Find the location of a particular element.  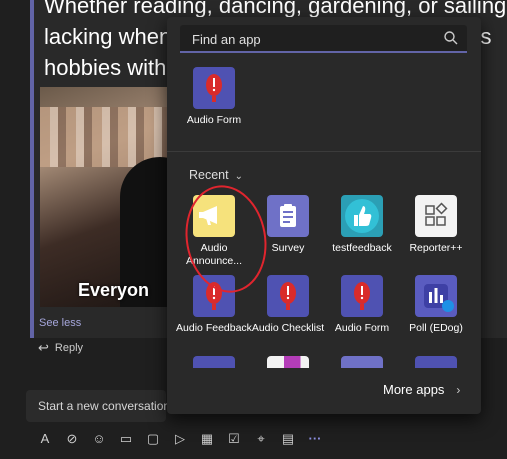

app-label: Reporter++ is located at coordinates (436, 248).